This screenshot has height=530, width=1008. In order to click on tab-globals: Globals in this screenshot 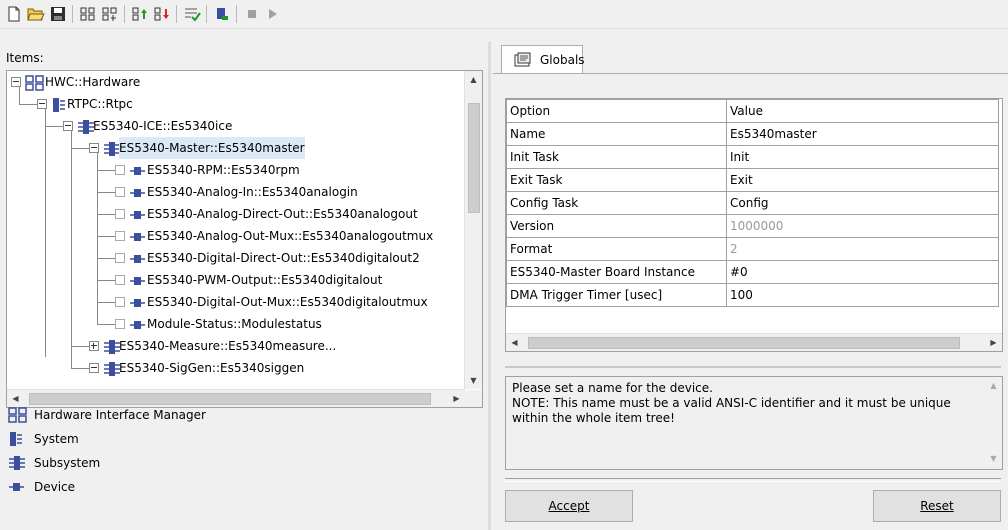, I will do `click(543, 59)`.